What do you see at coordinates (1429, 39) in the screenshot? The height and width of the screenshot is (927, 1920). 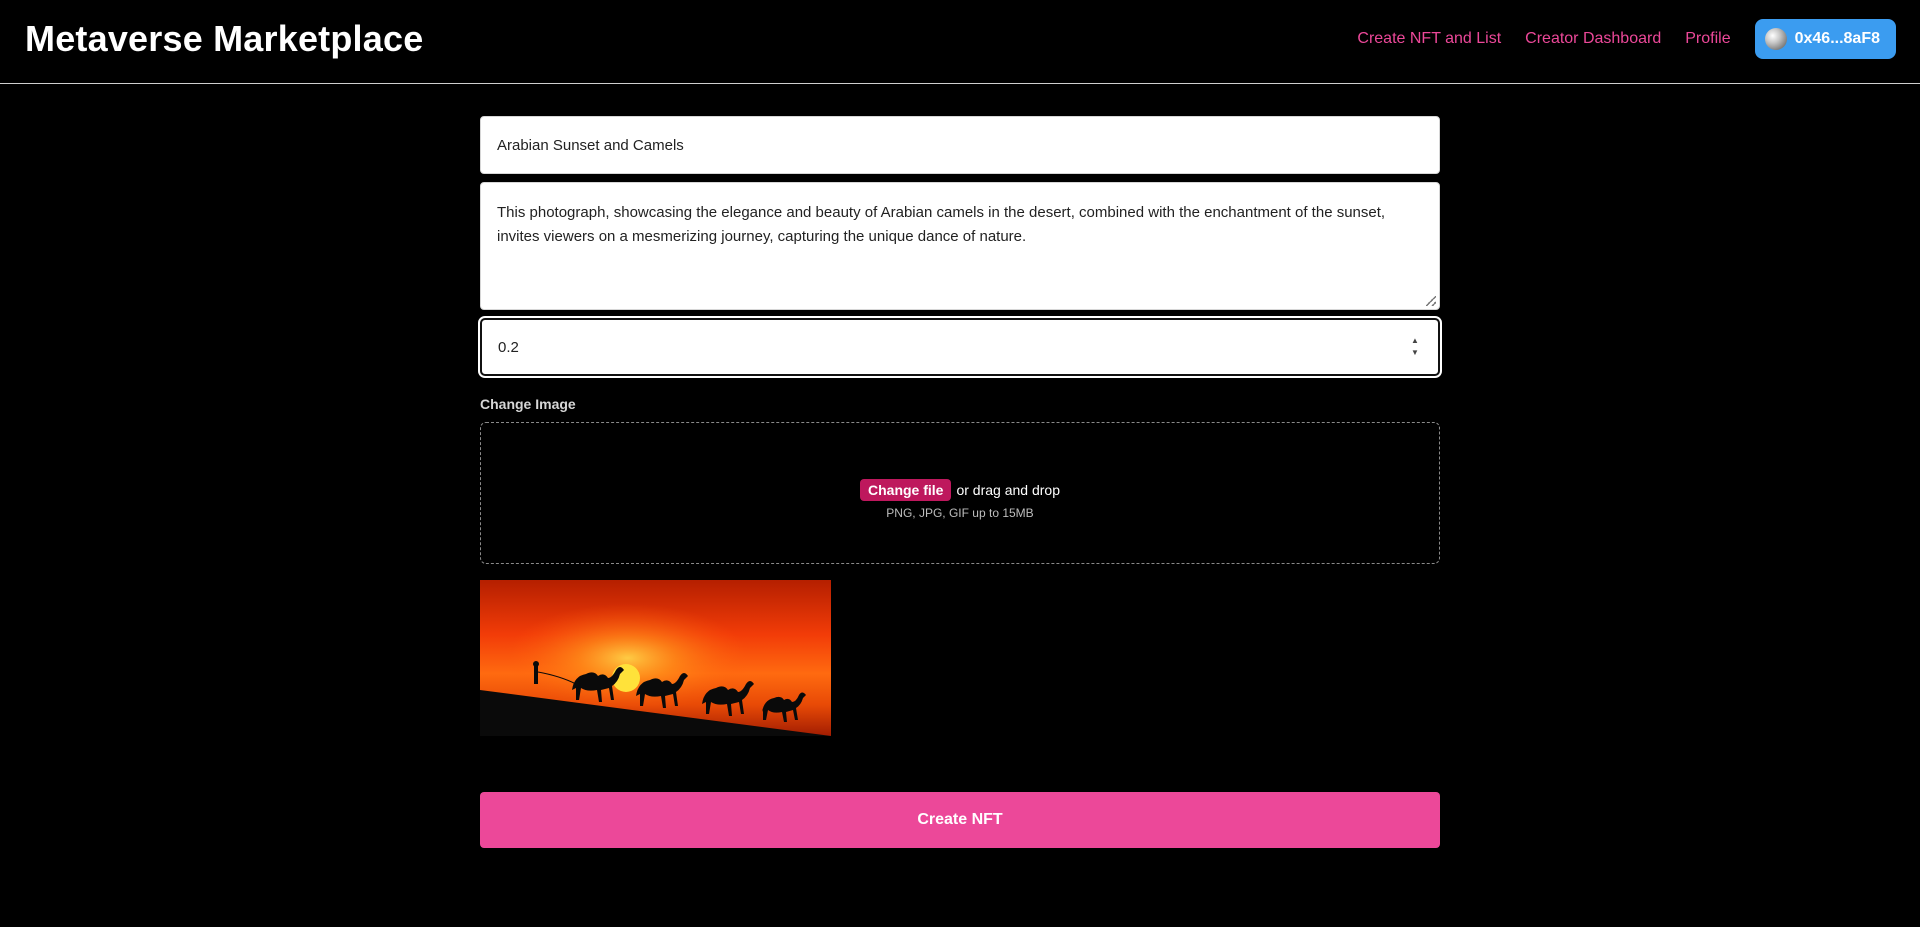 I see `nav-create-nft: Create NFT and List` at bounding box center [1429, 39].